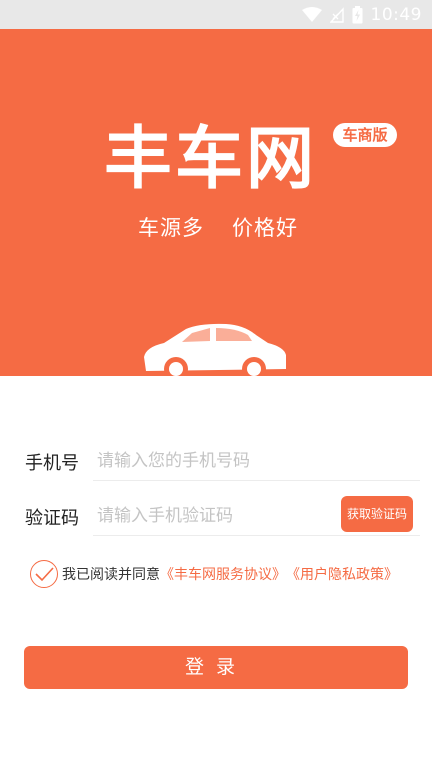  Describe the element at coordinates (256, 461) in the screenshot. I see `phone-input` at that location.